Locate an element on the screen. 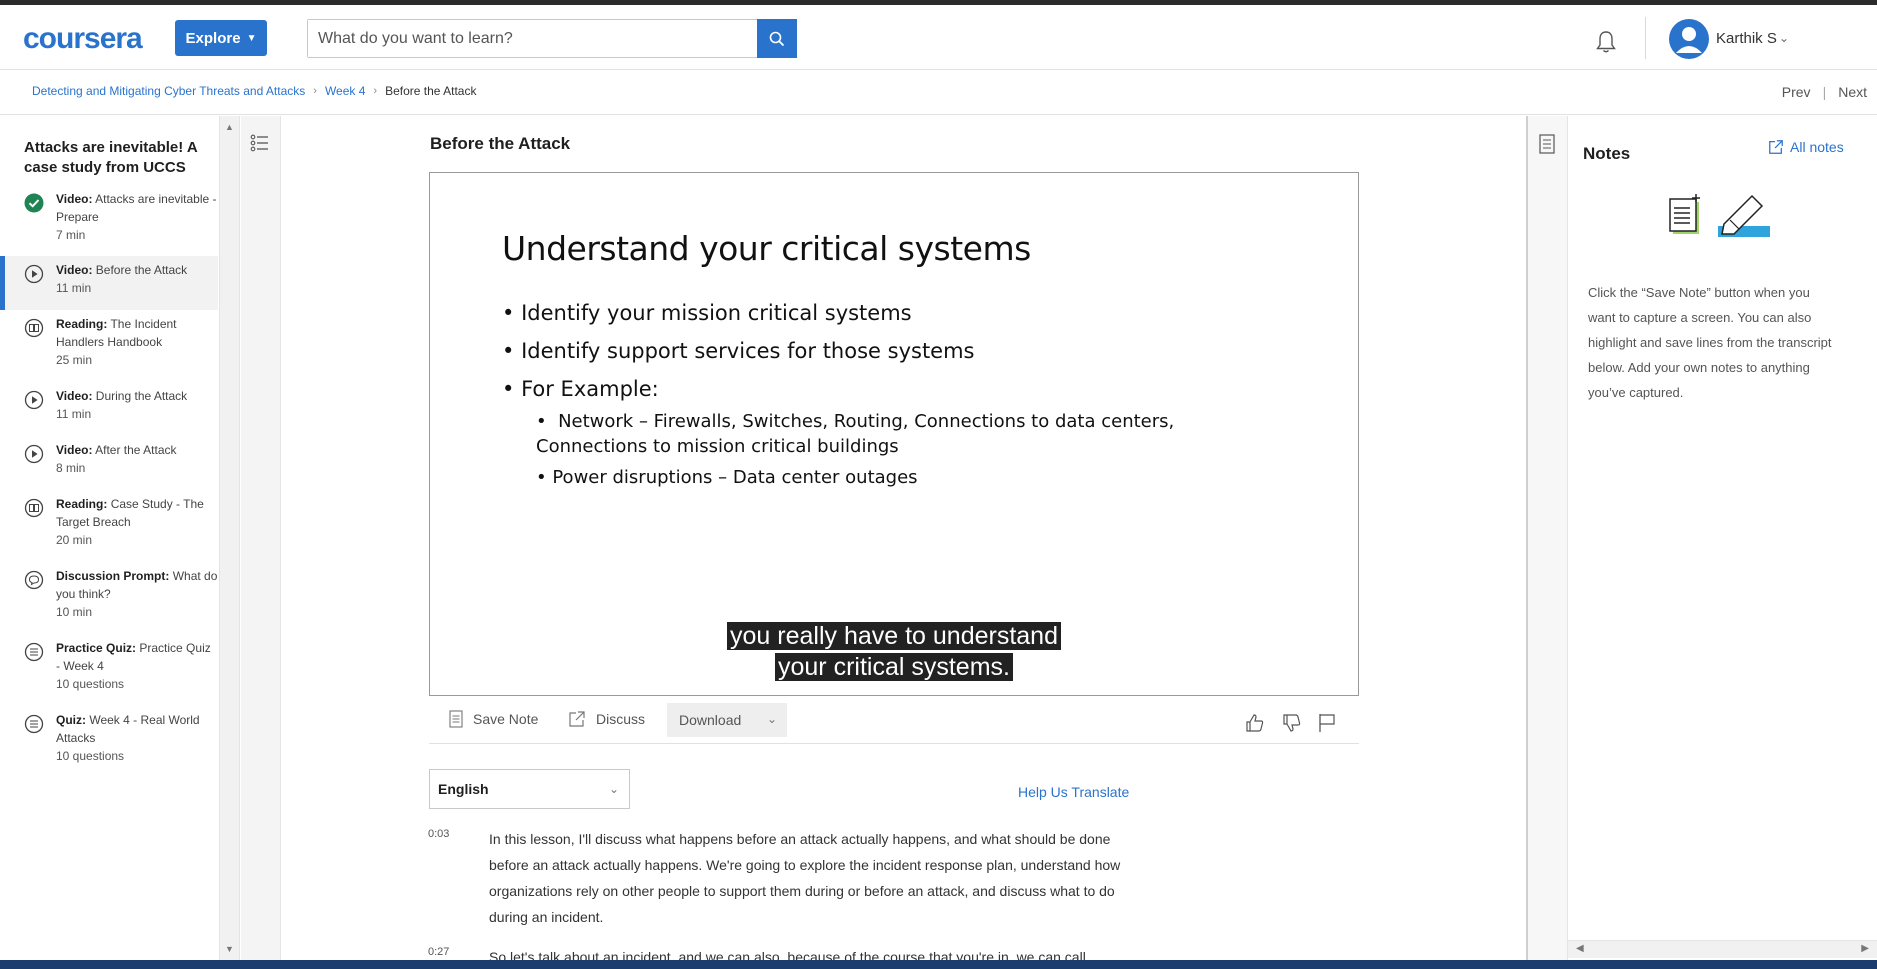 This screenshot has height=969, width=1877. sidebar-item-label: Reading: Case Study - The Target Breach is located at coordinates (130, 513).